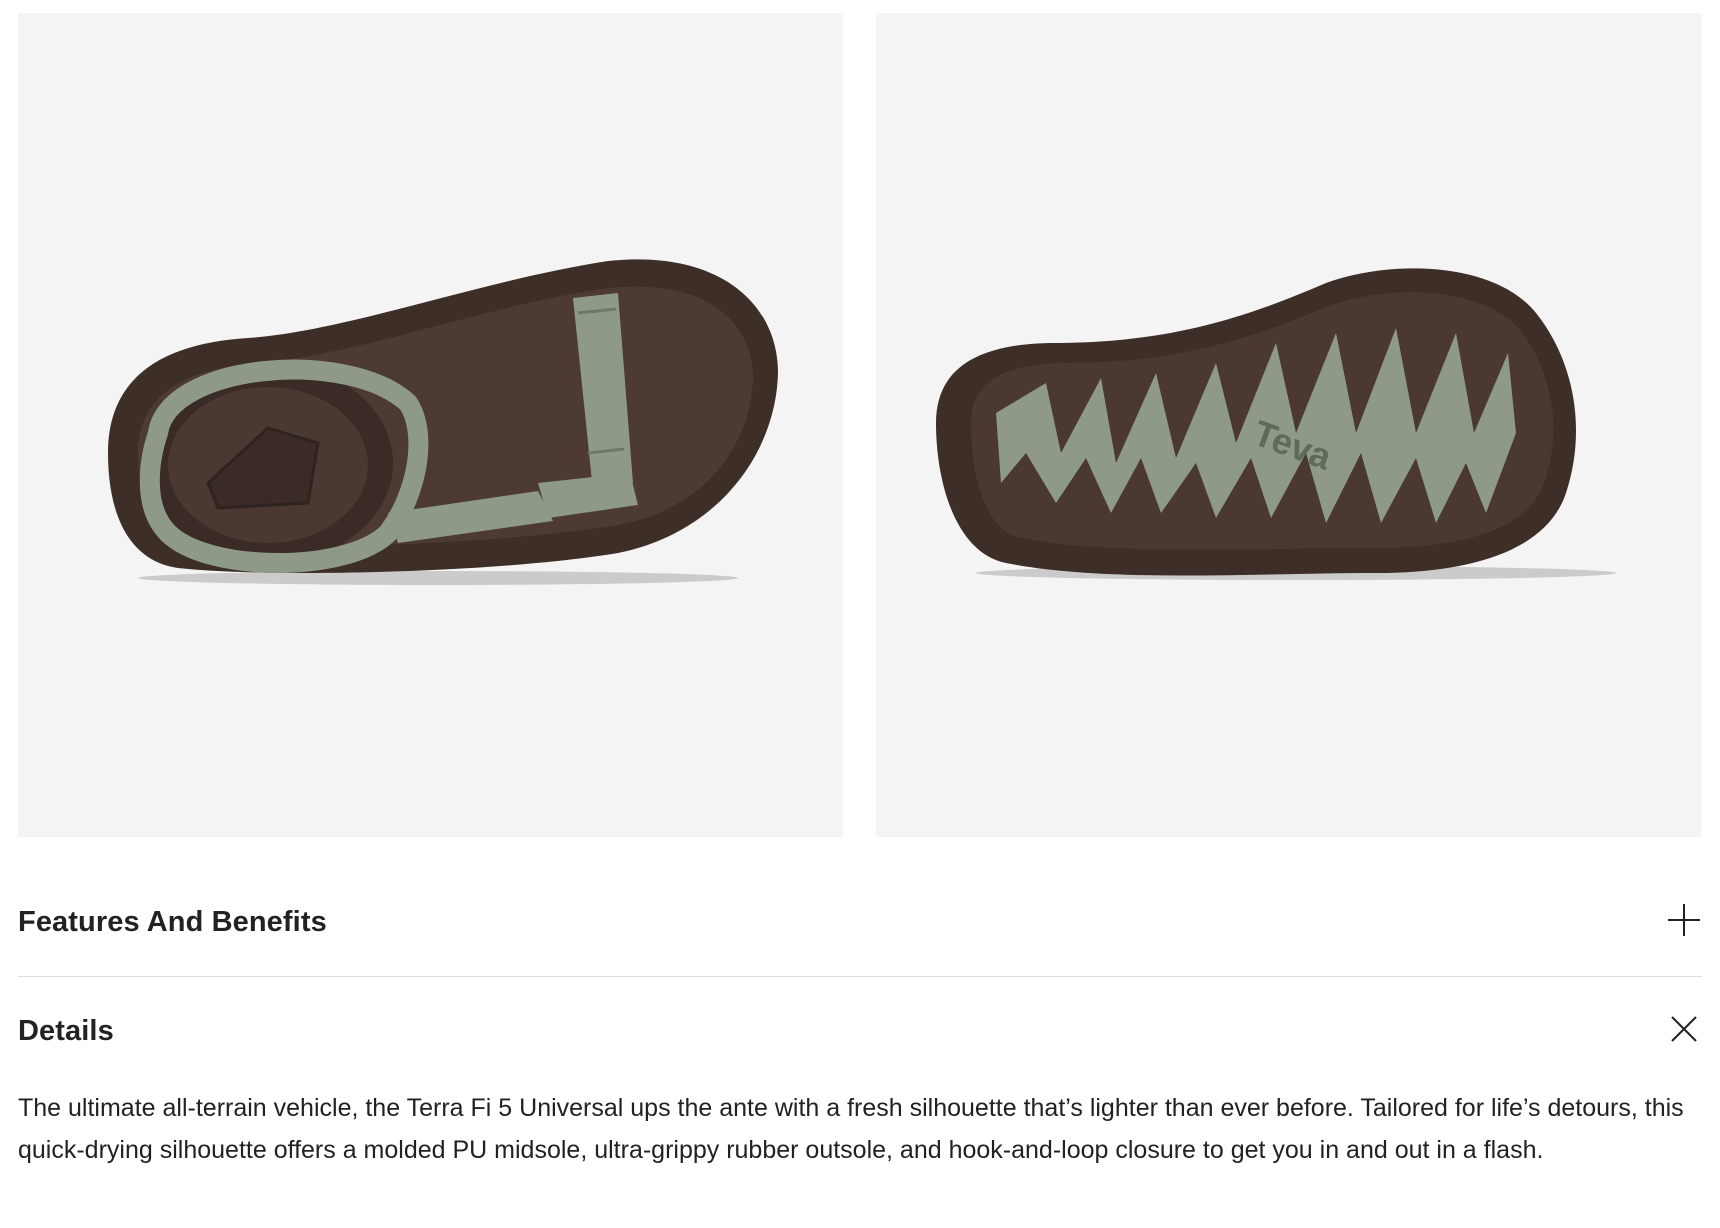 The width and height of the screenshot is (1720, 1228). I want to click on sandal-outsole-image: Teva, so click(1276, 424).